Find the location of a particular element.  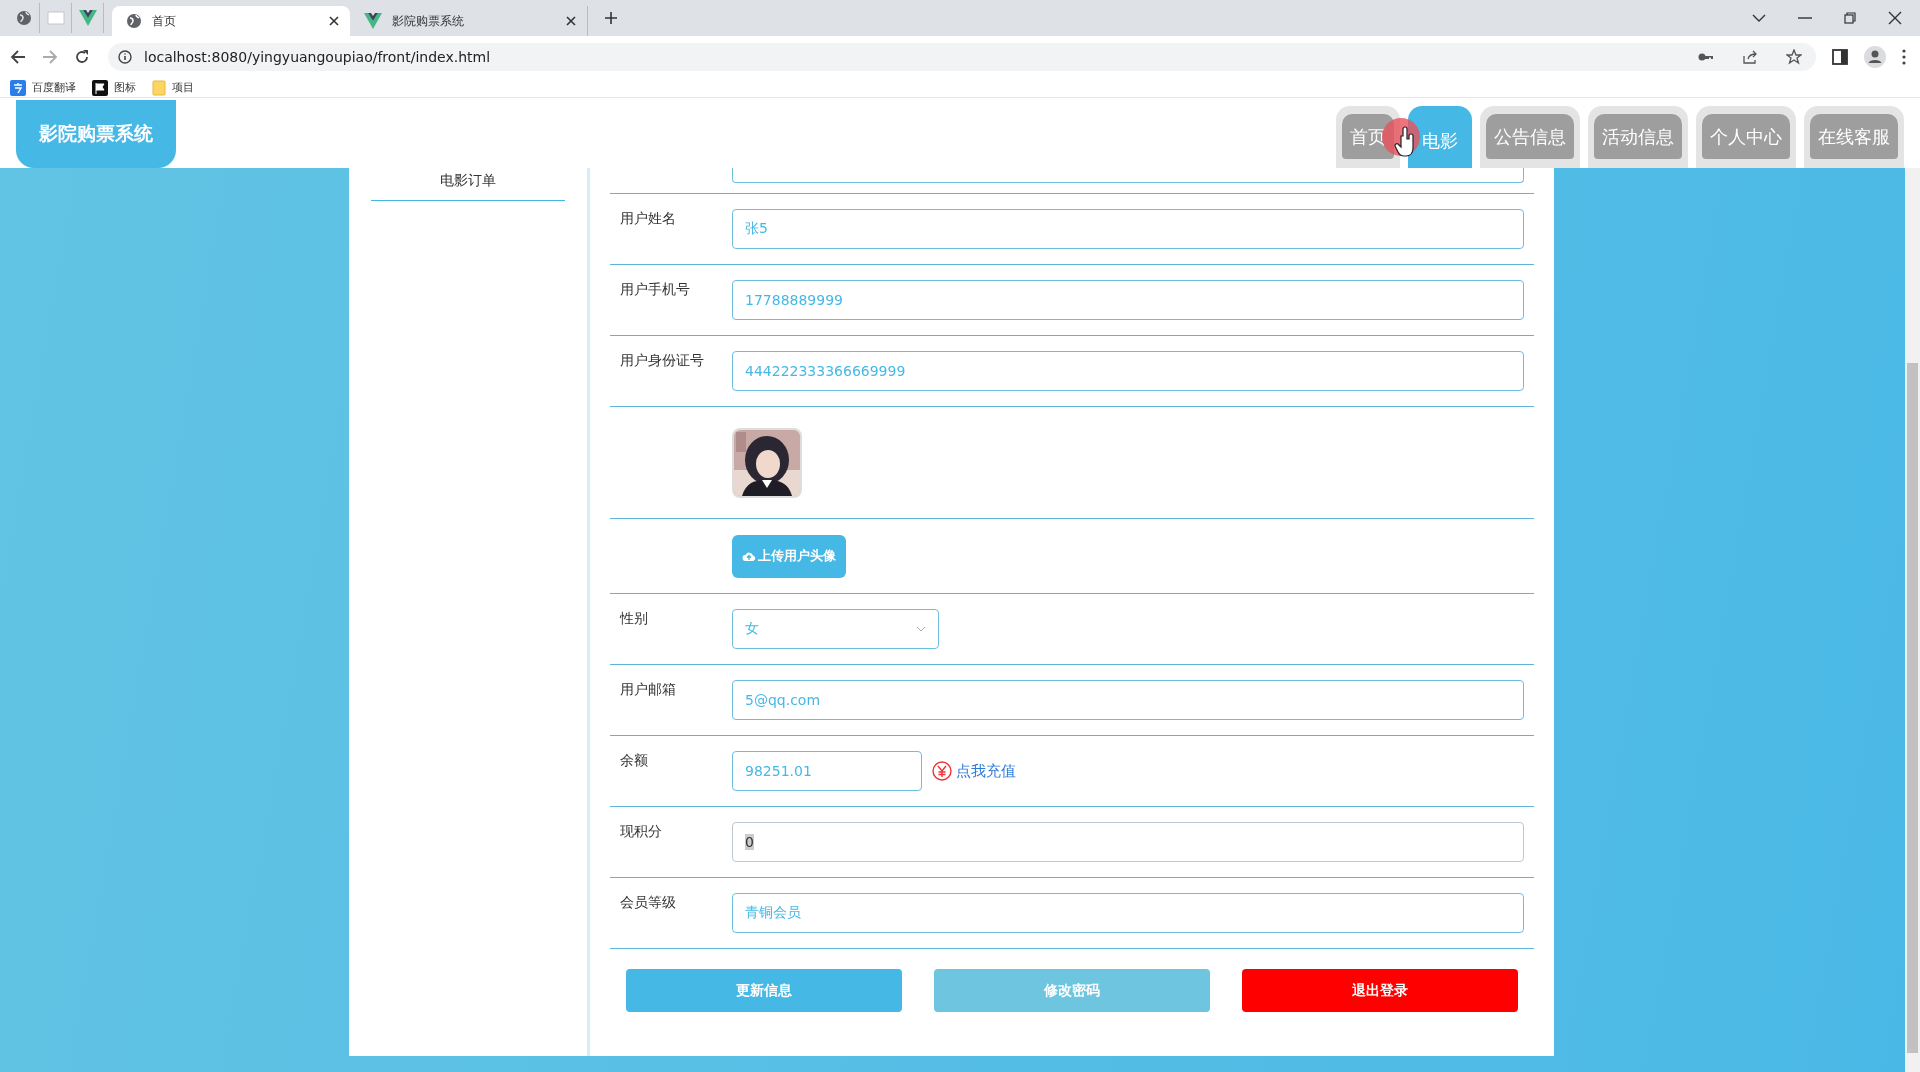

upload-button: 上传用户头像 is located at coordinates (789, 556).